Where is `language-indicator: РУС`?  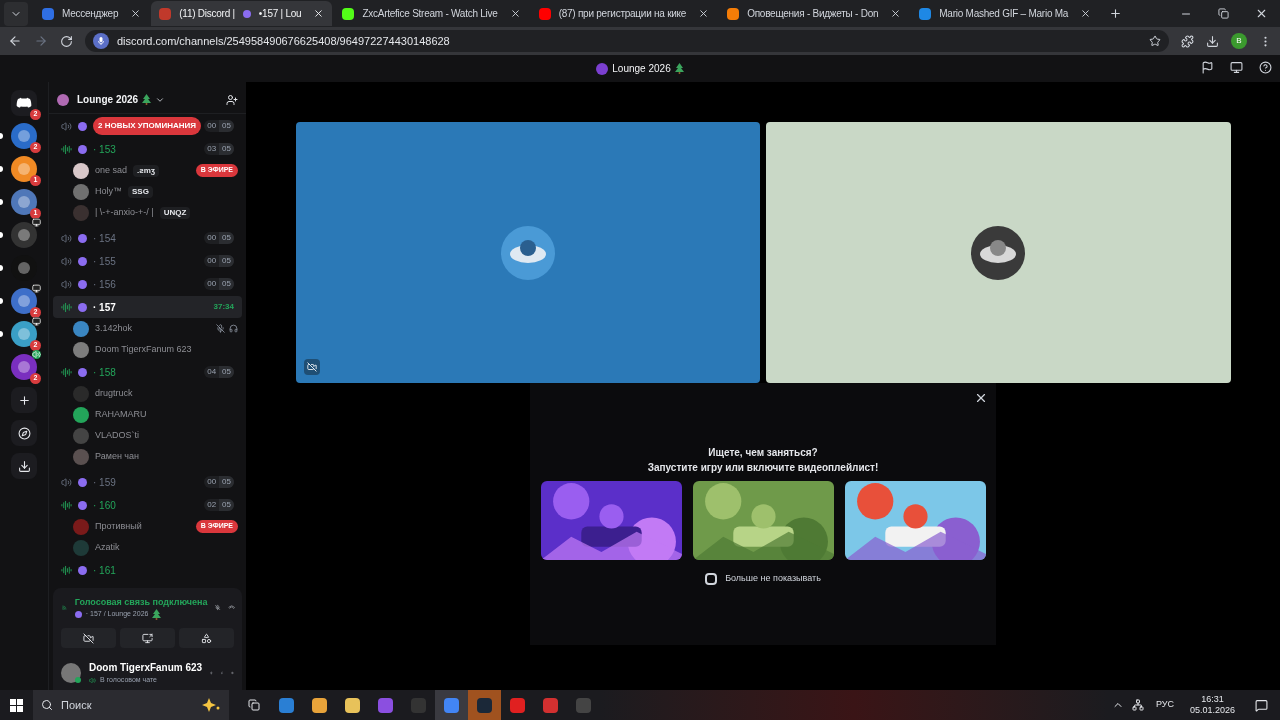 language-indicator: РУС is located at coordinates (1164, 705).